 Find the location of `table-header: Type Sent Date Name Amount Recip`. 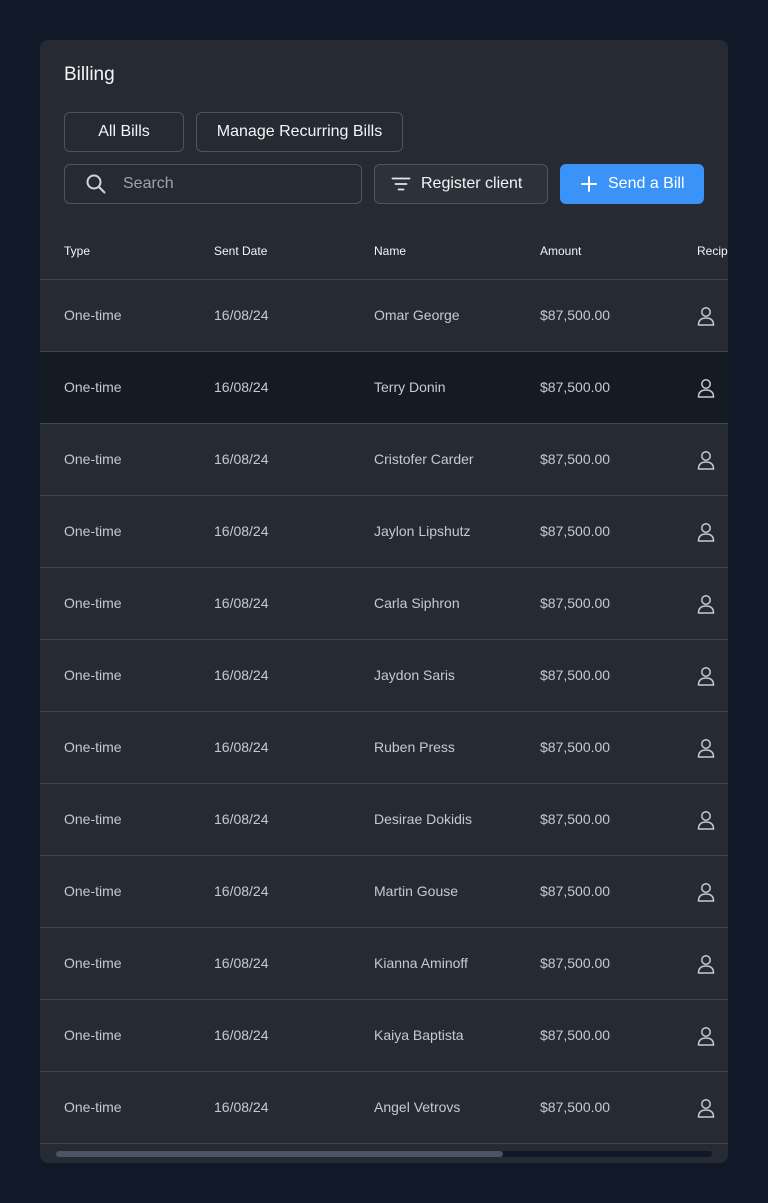

table-header: Type Sent Date Name Amount Recip is located at coordinates (384, 254).